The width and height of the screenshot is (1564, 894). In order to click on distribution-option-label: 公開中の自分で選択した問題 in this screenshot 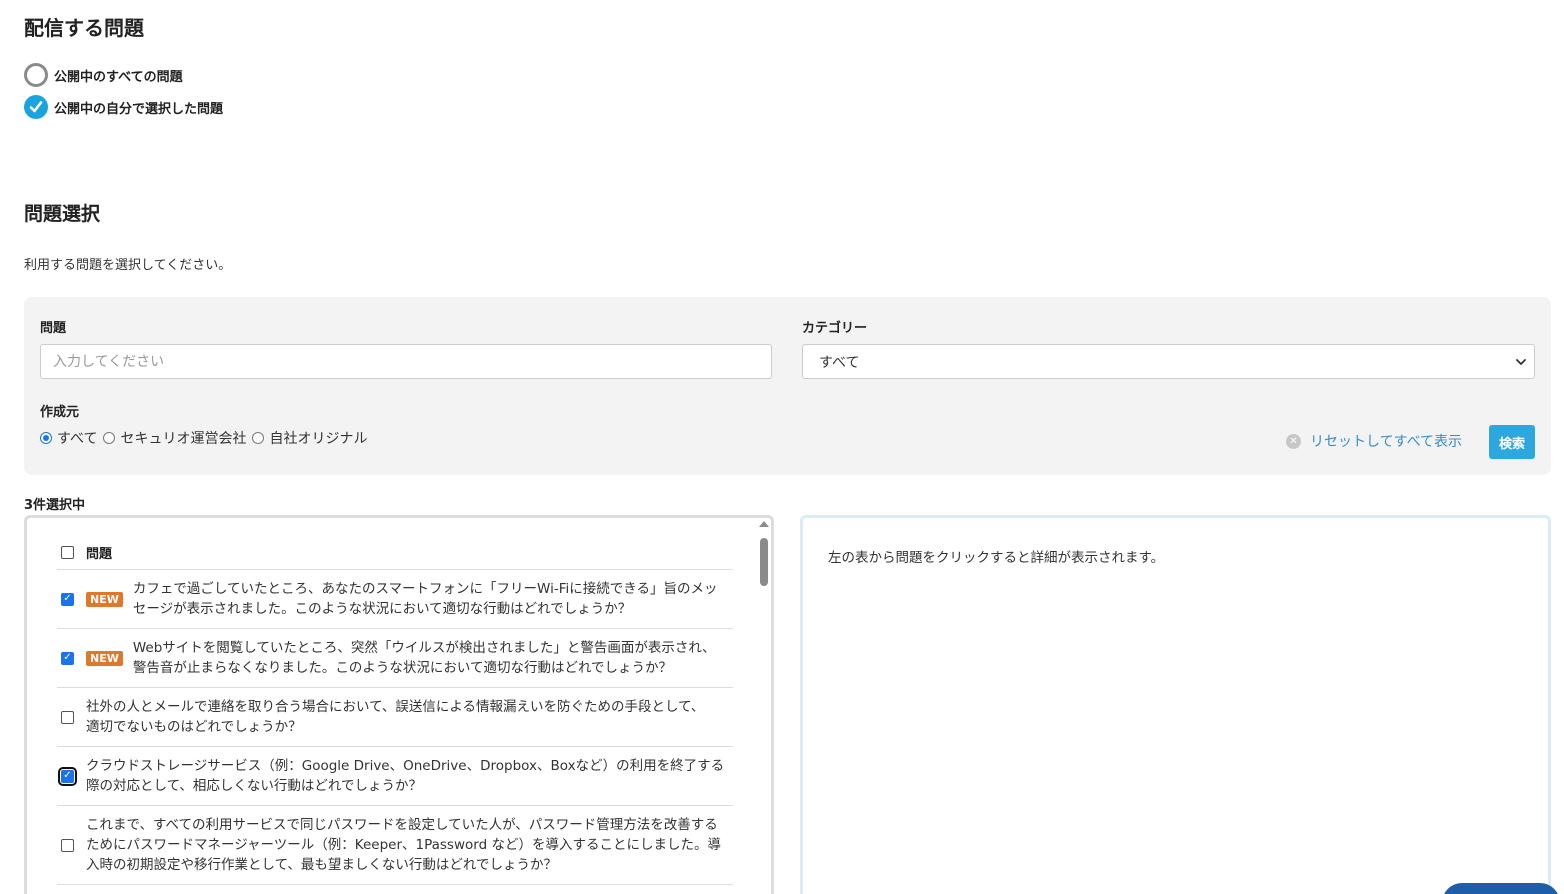, I will do `click(139, 109)`.